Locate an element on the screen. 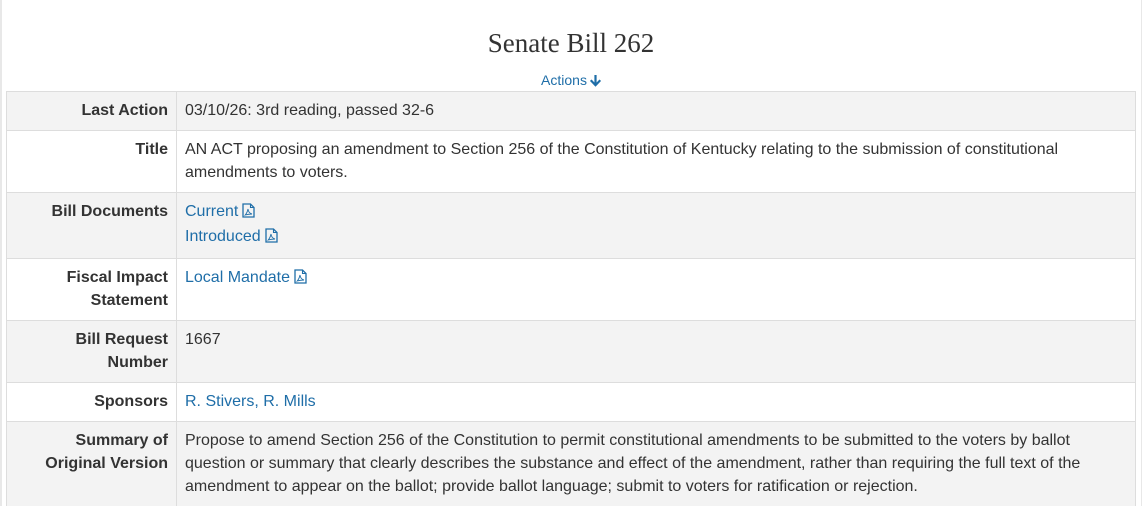 Image resolution: width=1142 pixels, height=506 pixels. introduced-document-link: Introduced is located at coordinates (231, 236).